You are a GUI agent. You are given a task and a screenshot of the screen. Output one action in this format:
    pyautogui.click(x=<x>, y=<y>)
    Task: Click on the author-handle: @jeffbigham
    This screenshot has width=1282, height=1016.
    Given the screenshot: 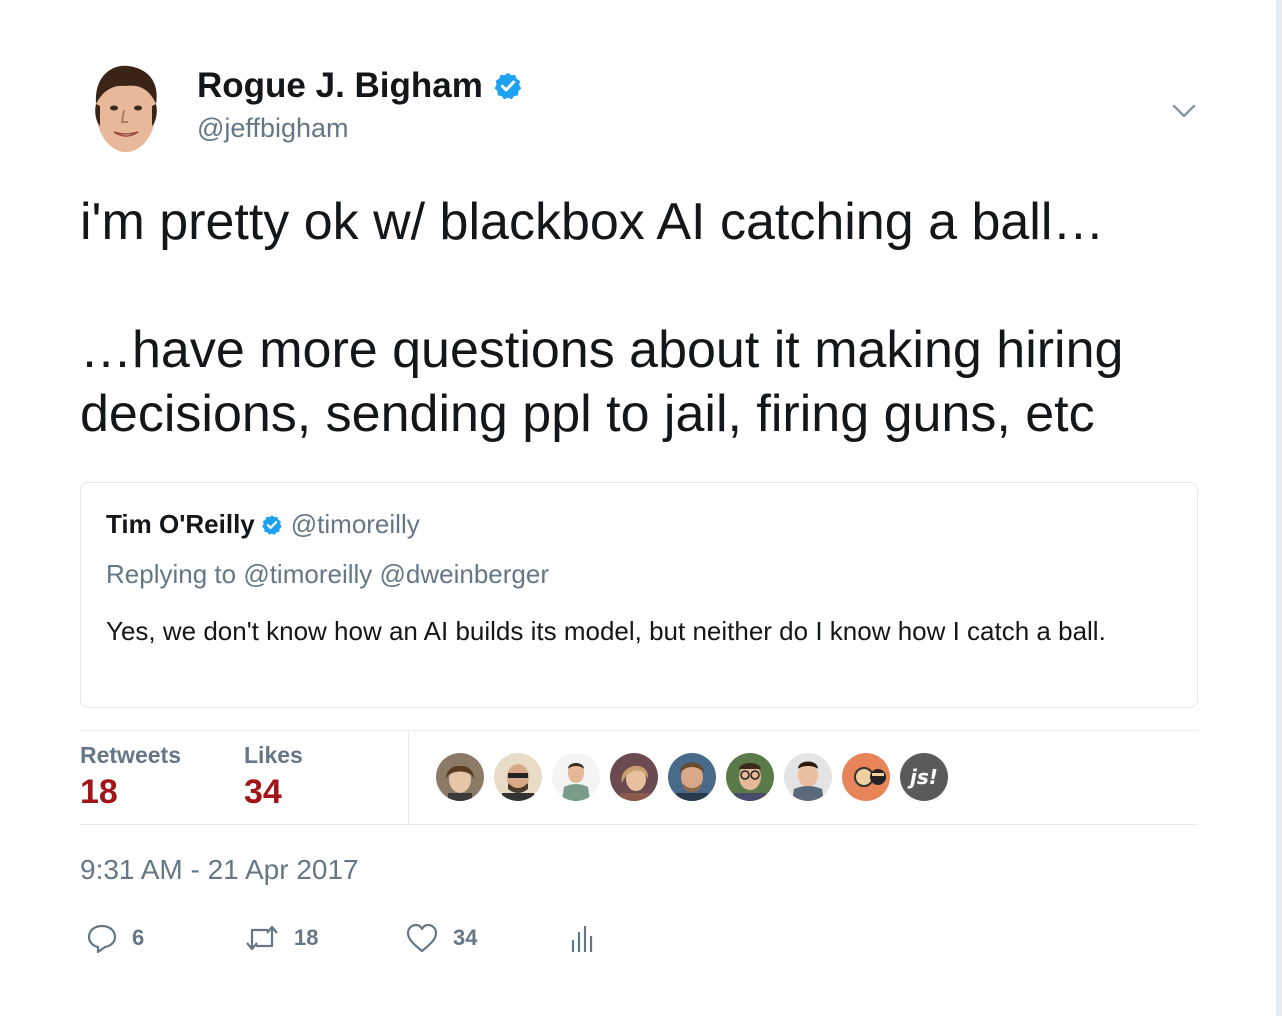 What is the action you would take?
    pyautogui.click(x=273, y=128)
    